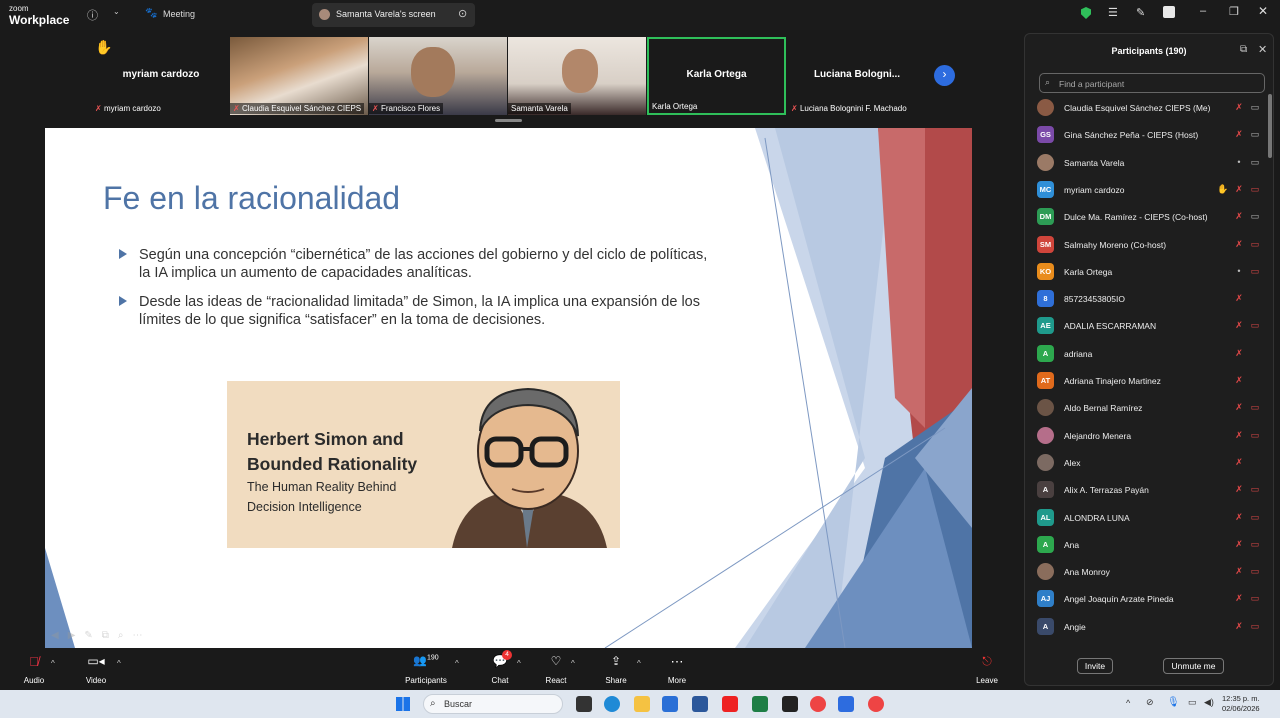 This screenshot has width=1280, height=718. I want to click on notes-icon: ☰, so click(1113, 12).